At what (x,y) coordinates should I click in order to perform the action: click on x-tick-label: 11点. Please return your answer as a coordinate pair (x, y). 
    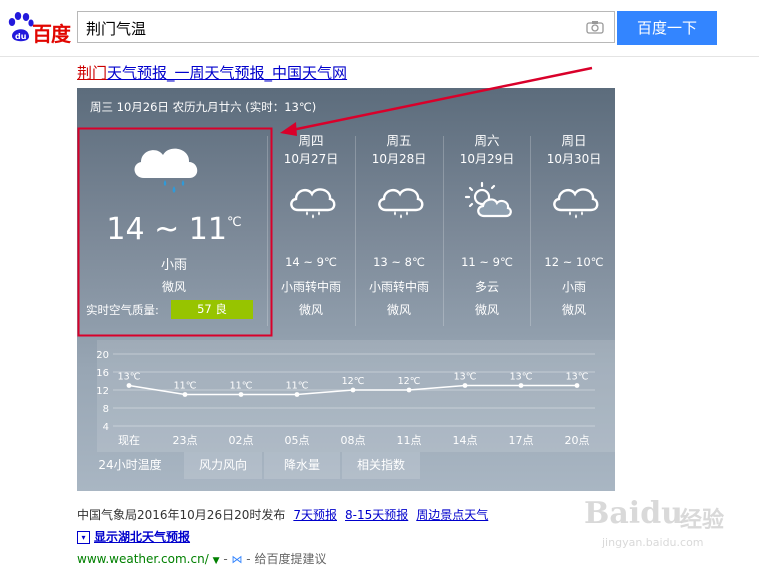
    Looking at the image, I should click on (409, 440).